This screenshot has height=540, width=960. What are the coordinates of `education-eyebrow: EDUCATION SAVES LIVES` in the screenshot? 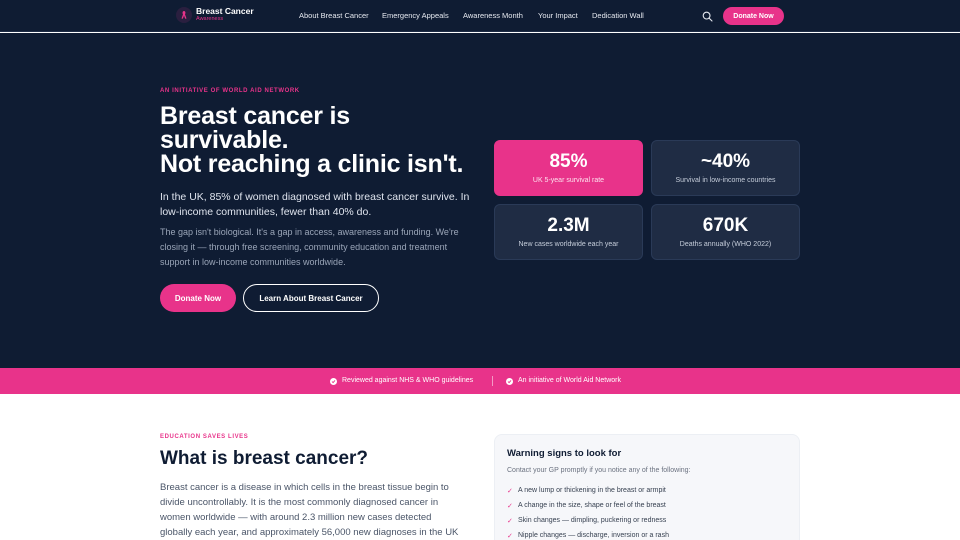 It's located at (204, 437).